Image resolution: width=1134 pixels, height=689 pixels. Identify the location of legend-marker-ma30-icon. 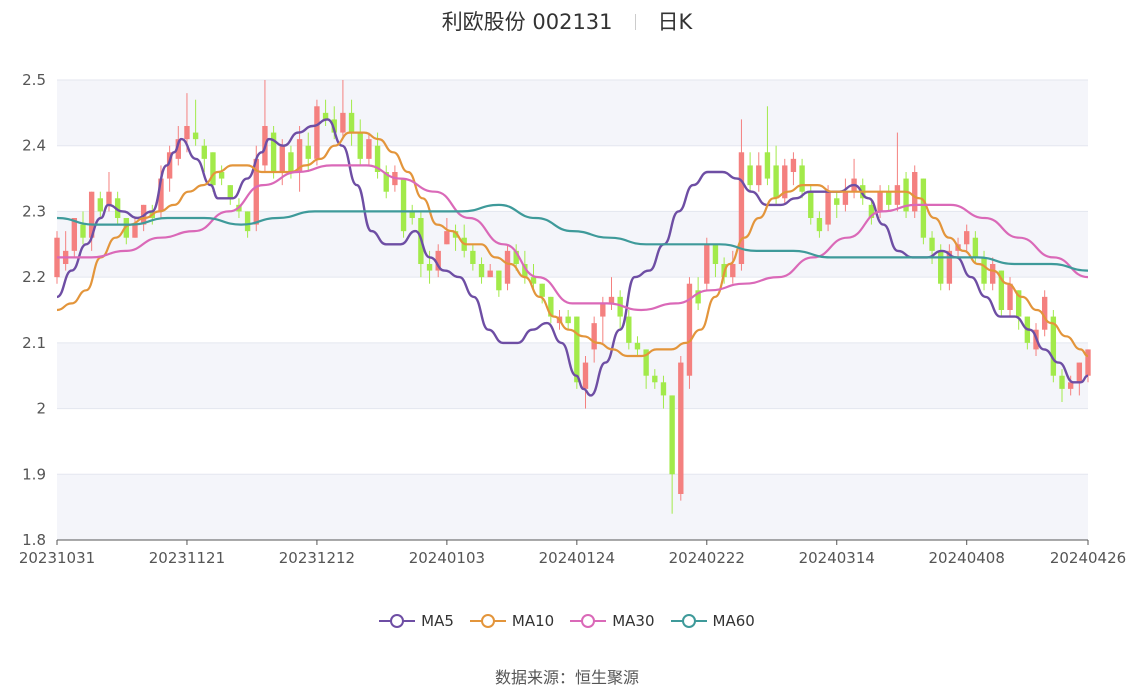
(588, 621).